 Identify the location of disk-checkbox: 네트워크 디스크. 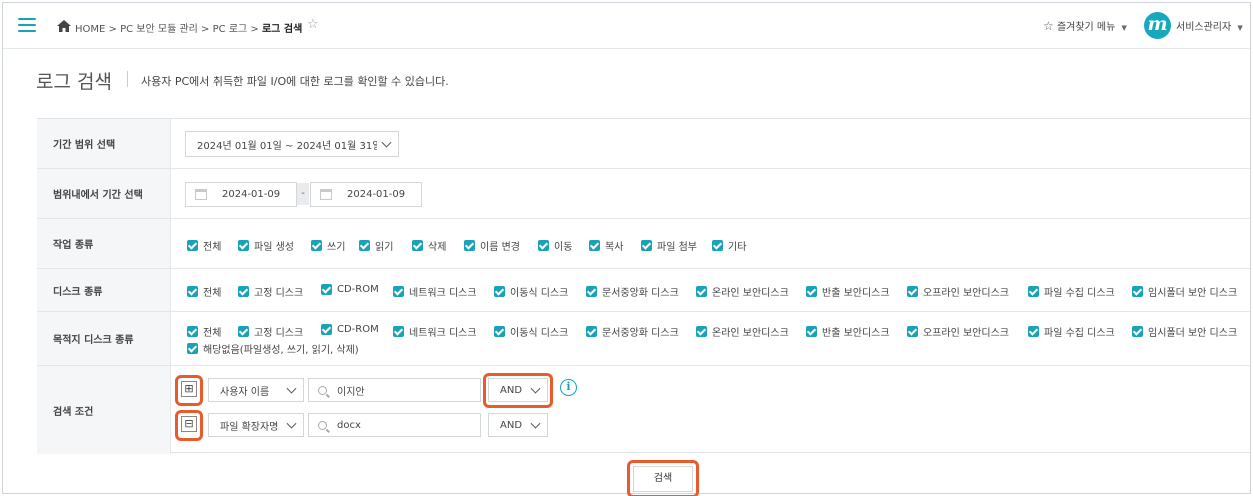
(435, 291).